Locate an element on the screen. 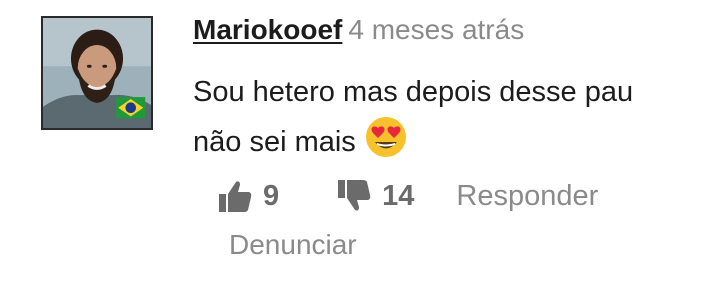  dislike-button: 14 is located at coordinates (374, 196).